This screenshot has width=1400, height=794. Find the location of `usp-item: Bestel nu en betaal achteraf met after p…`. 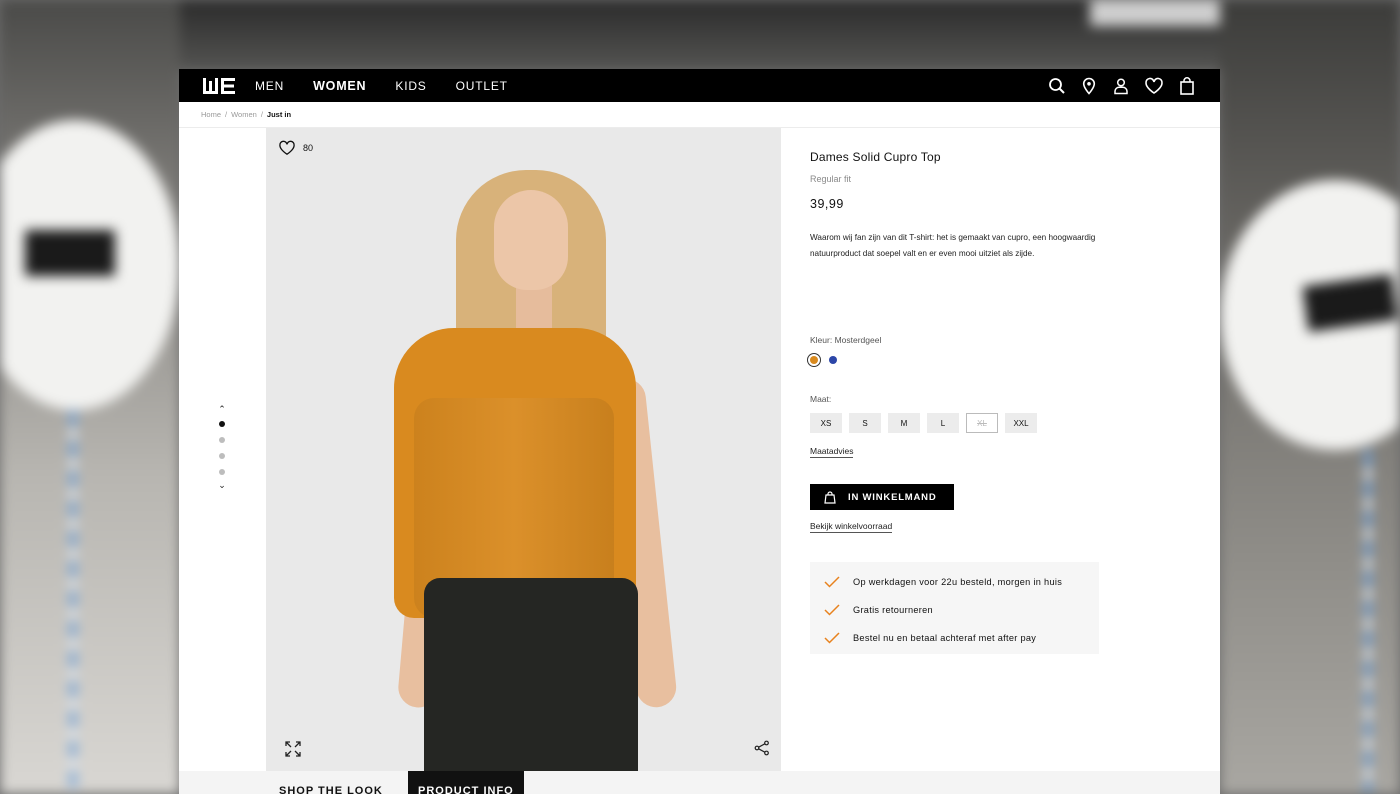

usp-item: Bestel nu en betaal achteraf met after p… is located at coordinates (954, 638).